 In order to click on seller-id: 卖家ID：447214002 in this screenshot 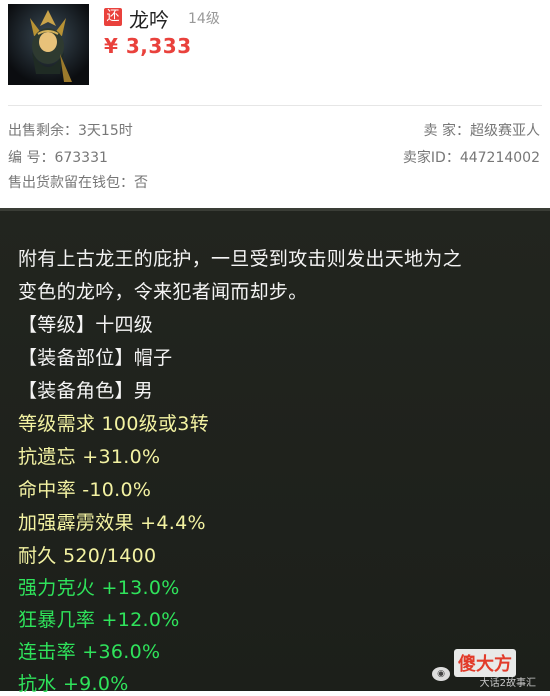, I will do `click(471, 158)`.